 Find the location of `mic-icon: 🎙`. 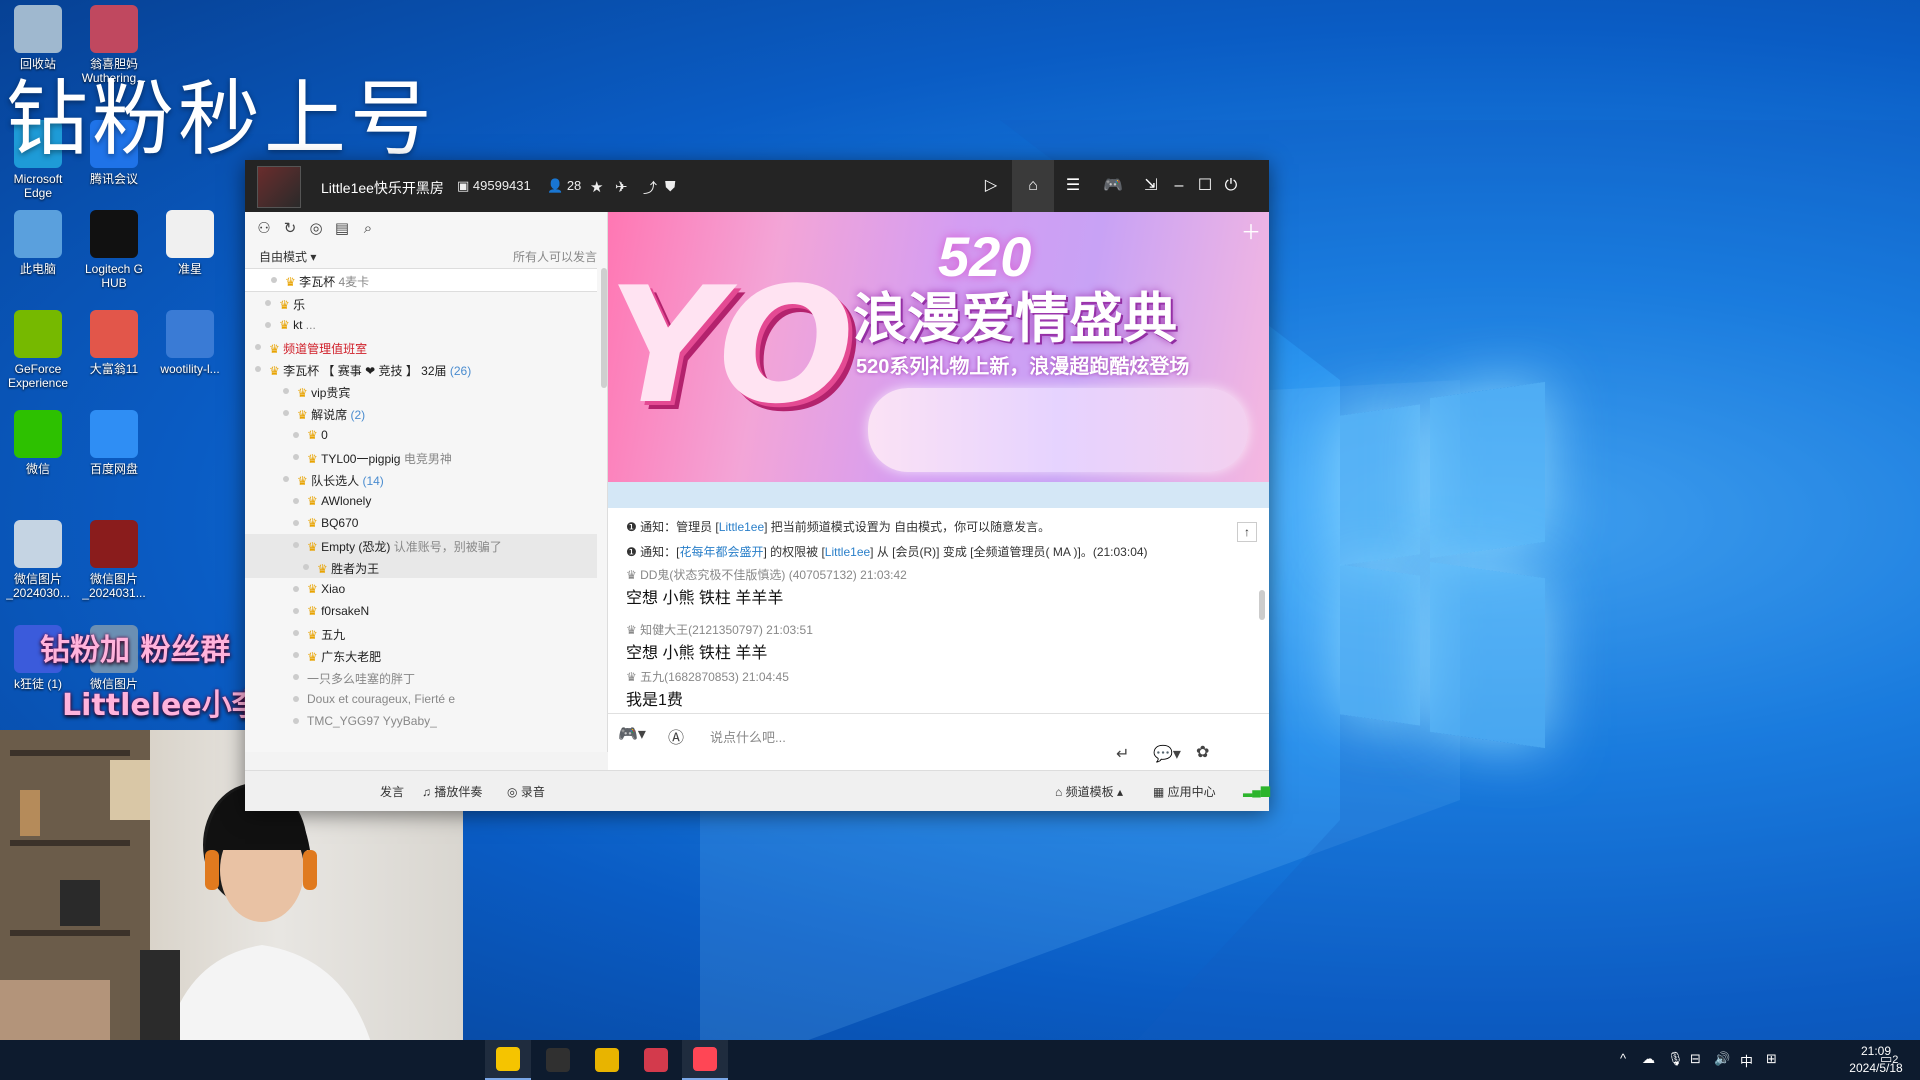

mic-icon: 🎙 is located at coordinates (1675, 1059).